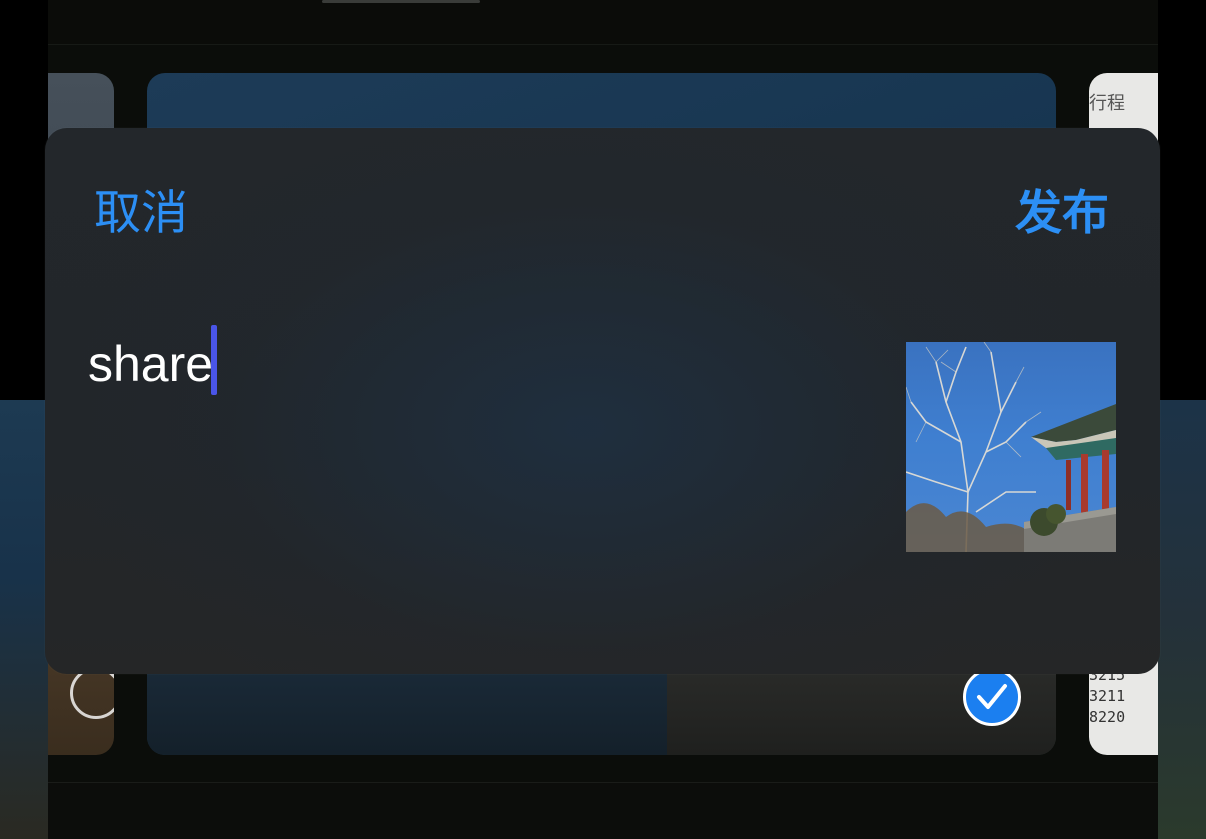 The height and width of the screenshot is (839, 1206). I want to click on pavilion-photo, so click(1011, 447).